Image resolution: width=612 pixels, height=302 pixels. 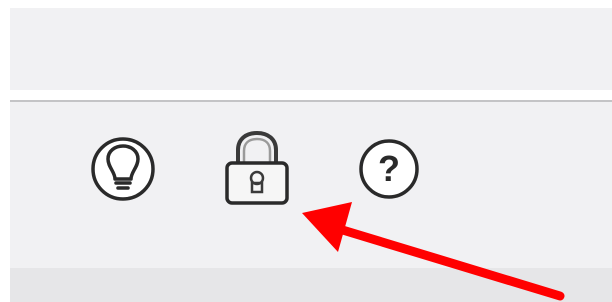 I want to click on help-button: ?, so click(x=389, y=169).